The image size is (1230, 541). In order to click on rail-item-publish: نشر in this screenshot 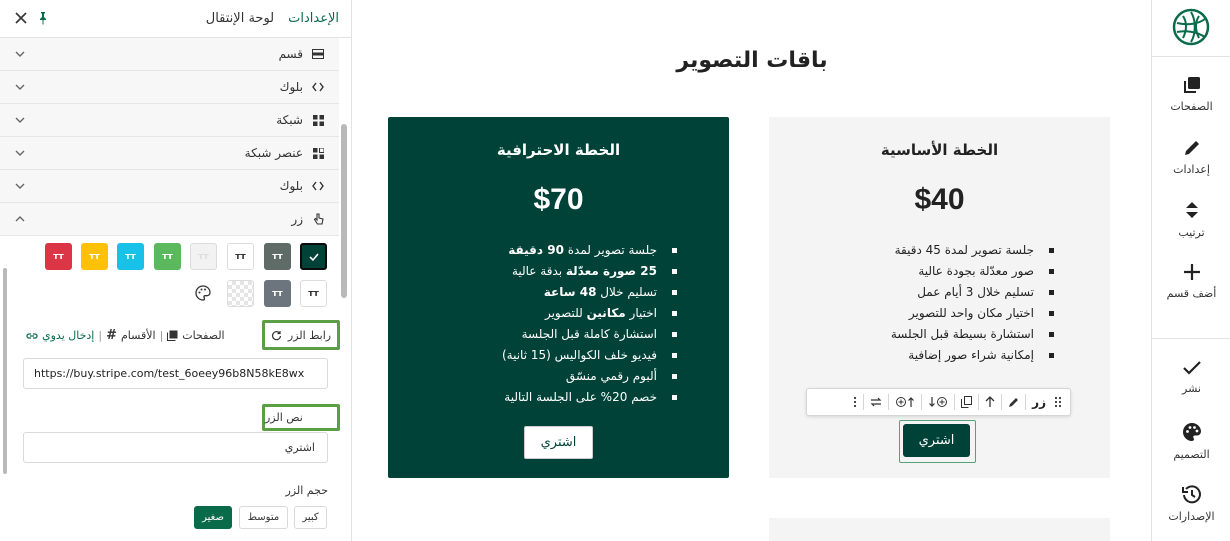, I will do `click(1191, 377)`.